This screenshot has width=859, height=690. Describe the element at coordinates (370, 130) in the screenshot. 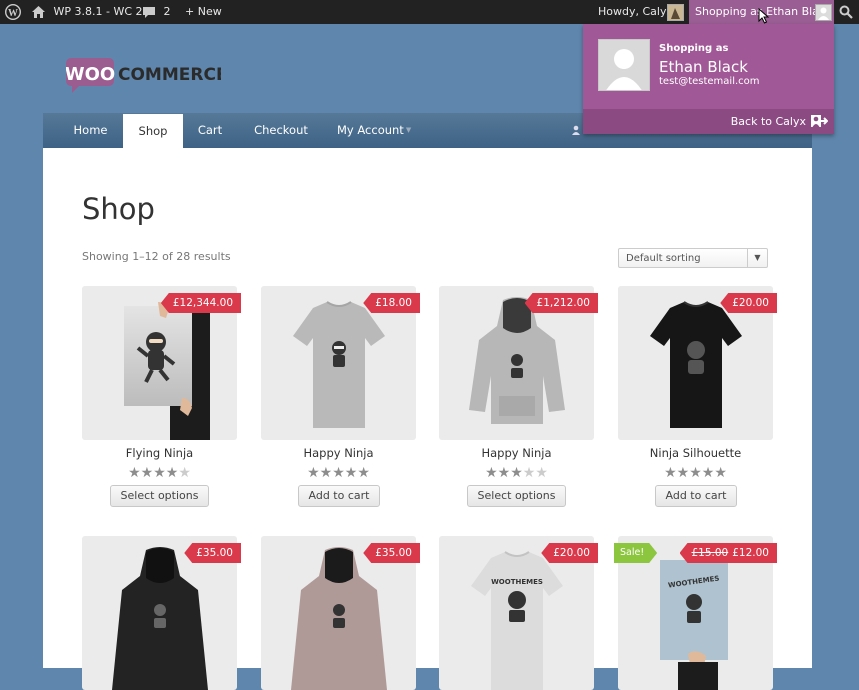

I see `nav-my-account-label: My Account` at that location.